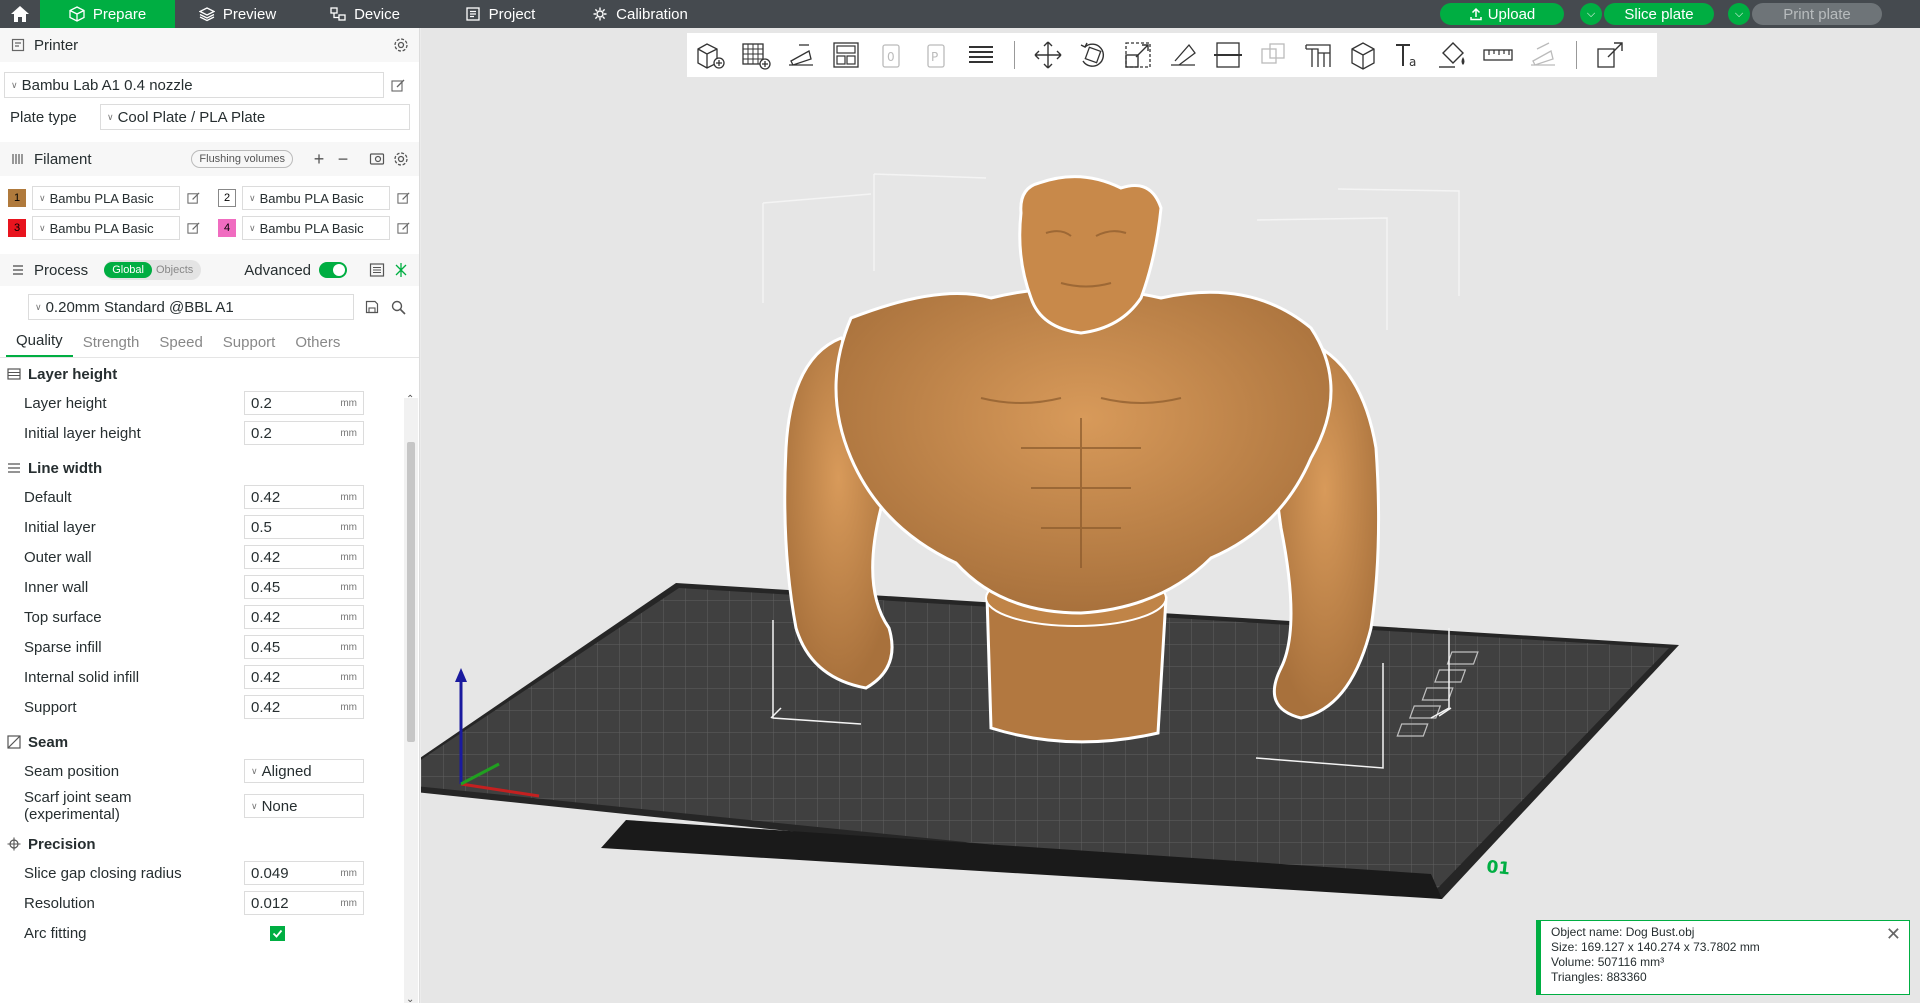 The width and height of the screenshot is (1920, 1003). I want to click on close-icon: ✕, so click(1893, 934).